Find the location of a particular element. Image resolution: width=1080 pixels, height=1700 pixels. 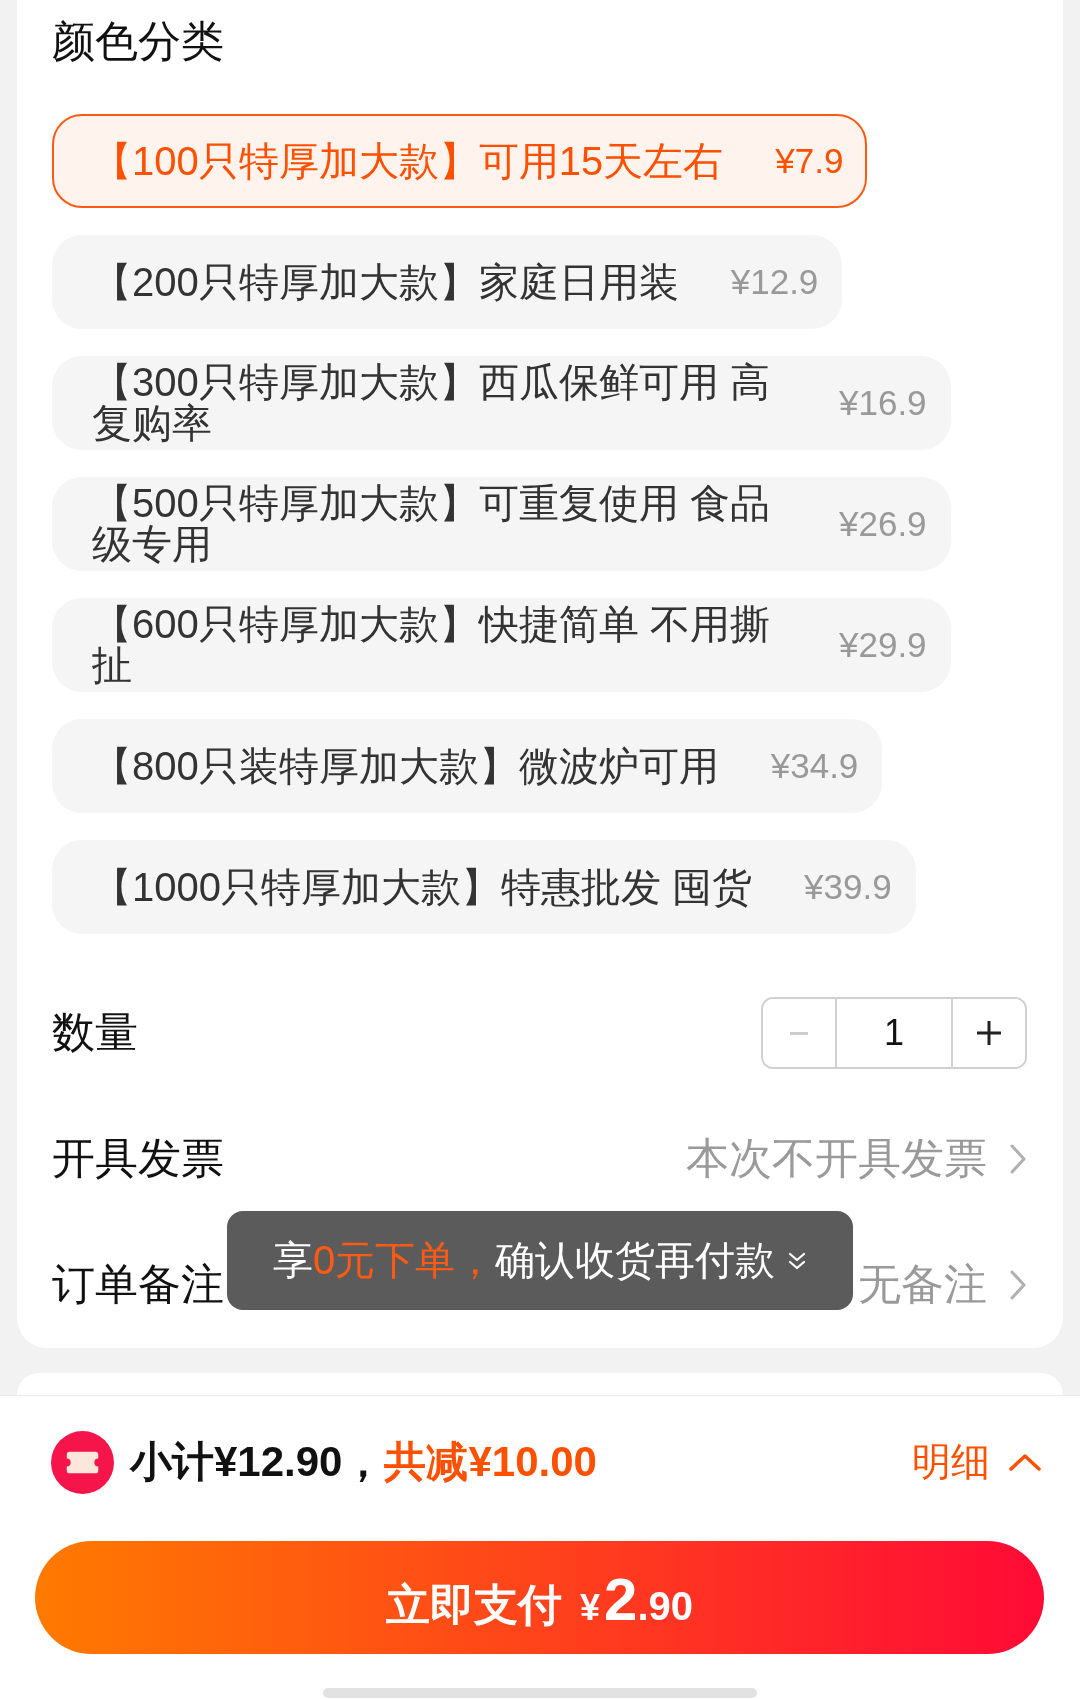

discount-text: 共减¥10.00 is located at coordinates (490, 1462).